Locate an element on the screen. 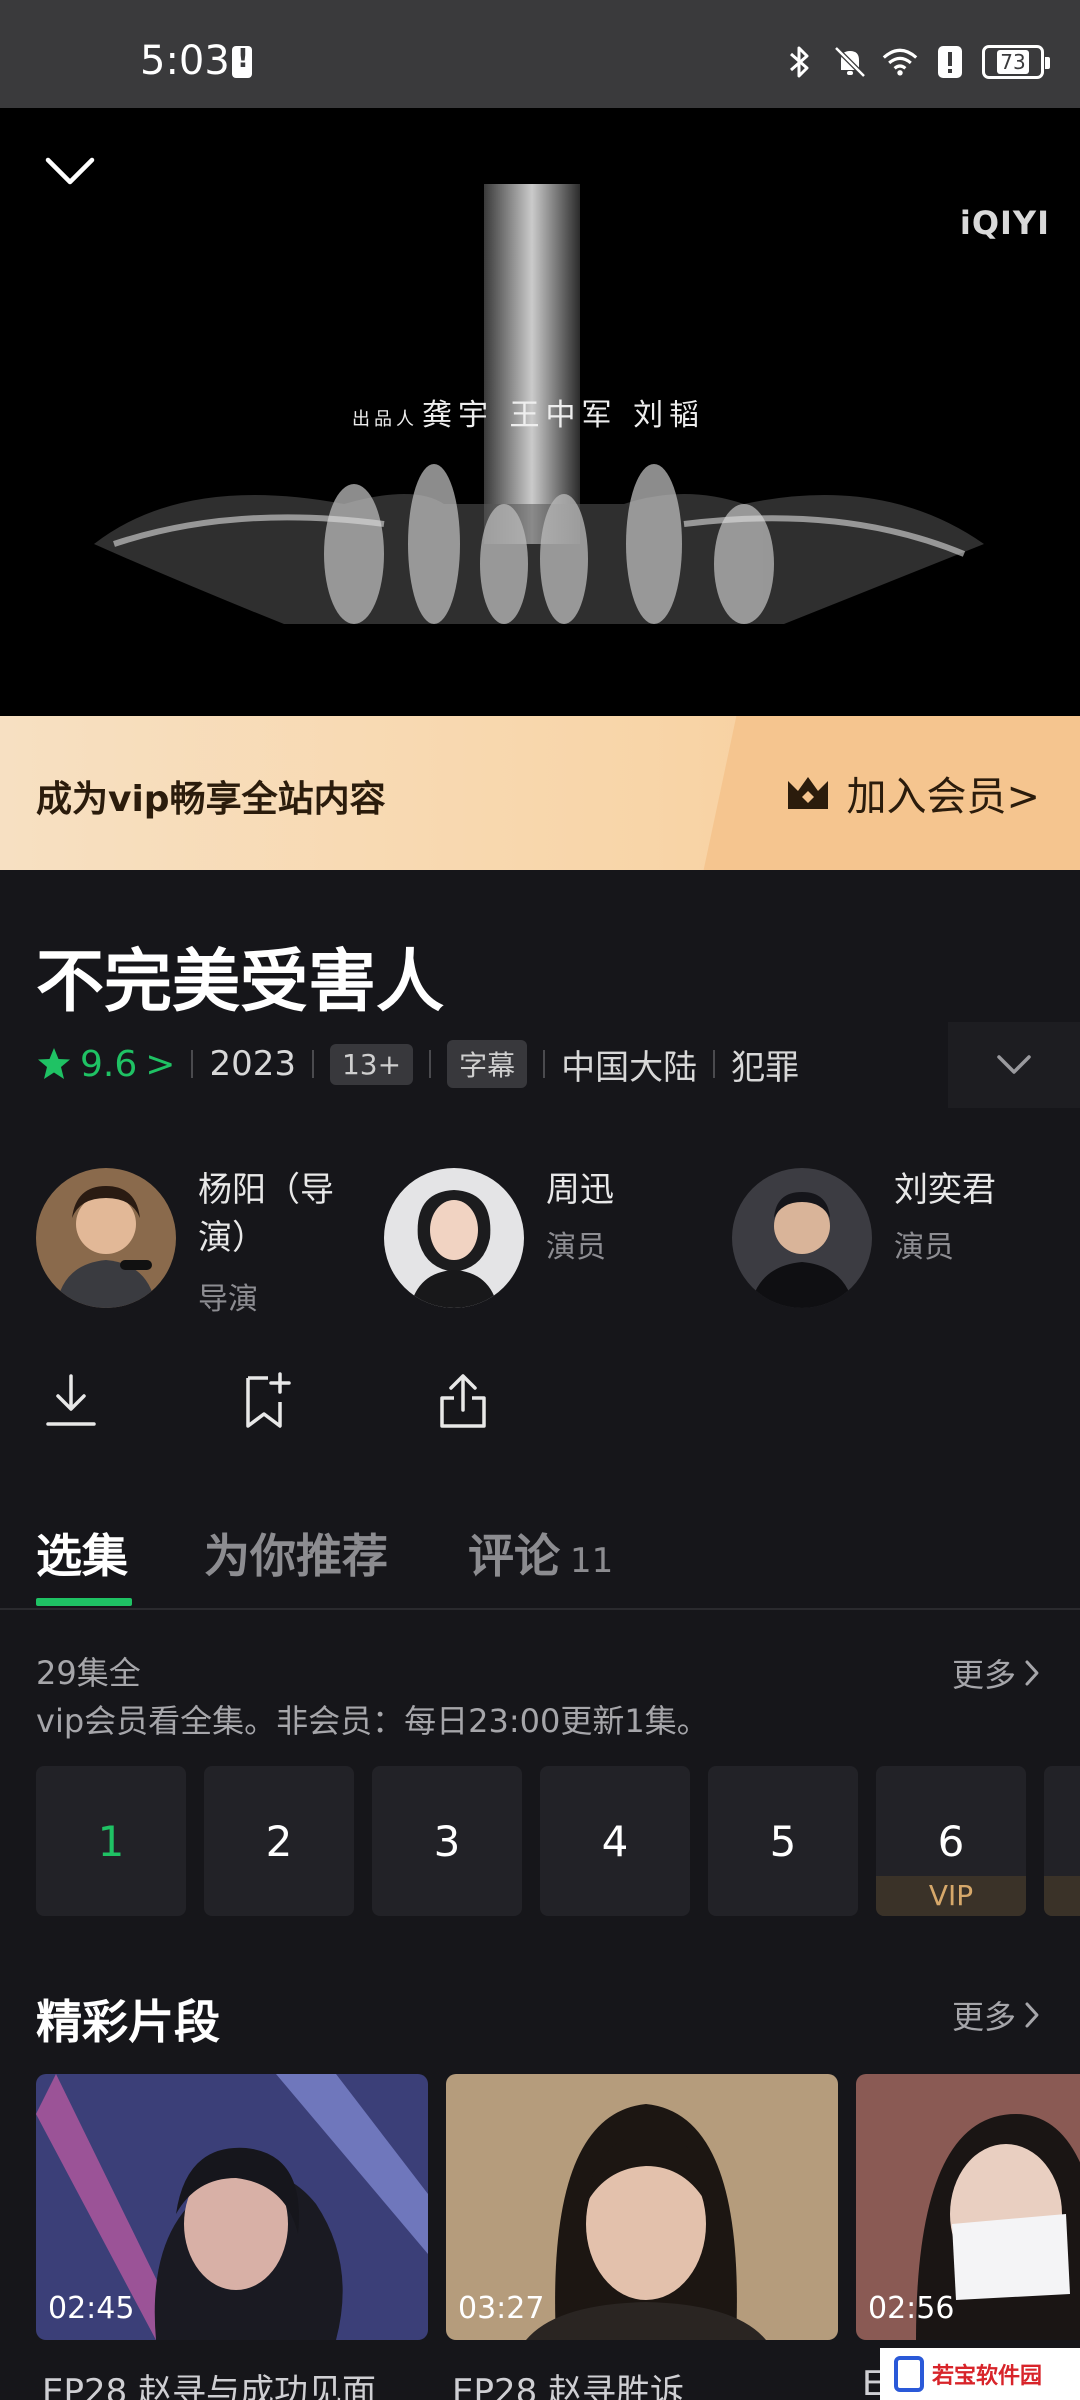 The height and width of the screenshot is (2400, 1080). status-bar: 5:03 73 is located at coordinates (540, 54).